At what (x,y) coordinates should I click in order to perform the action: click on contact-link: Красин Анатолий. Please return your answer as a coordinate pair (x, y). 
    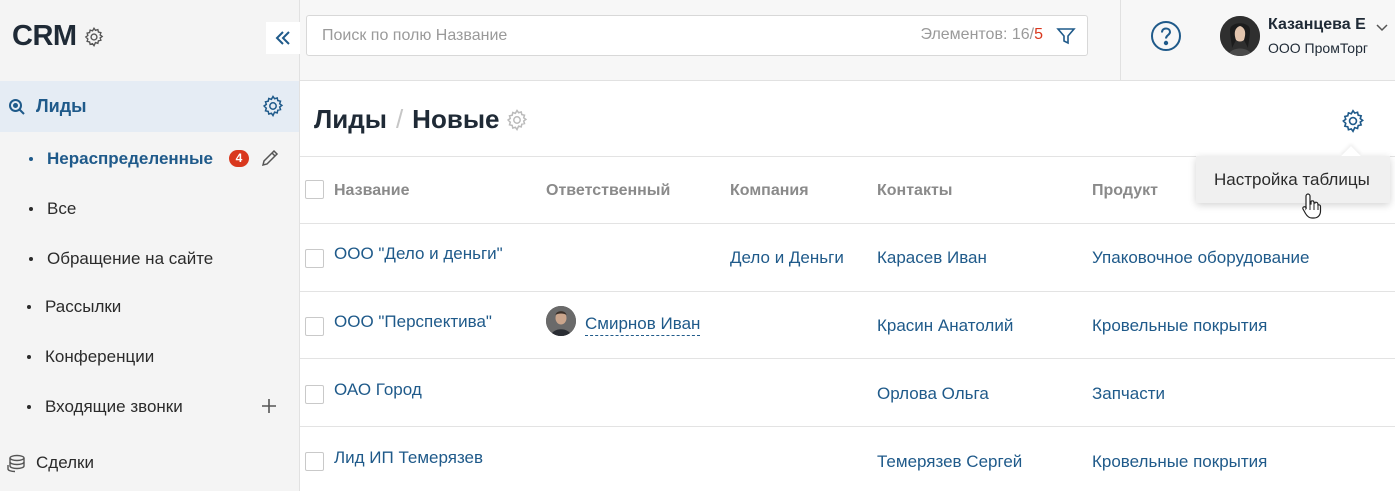
    Looking at the image, I should click on (945, 326).